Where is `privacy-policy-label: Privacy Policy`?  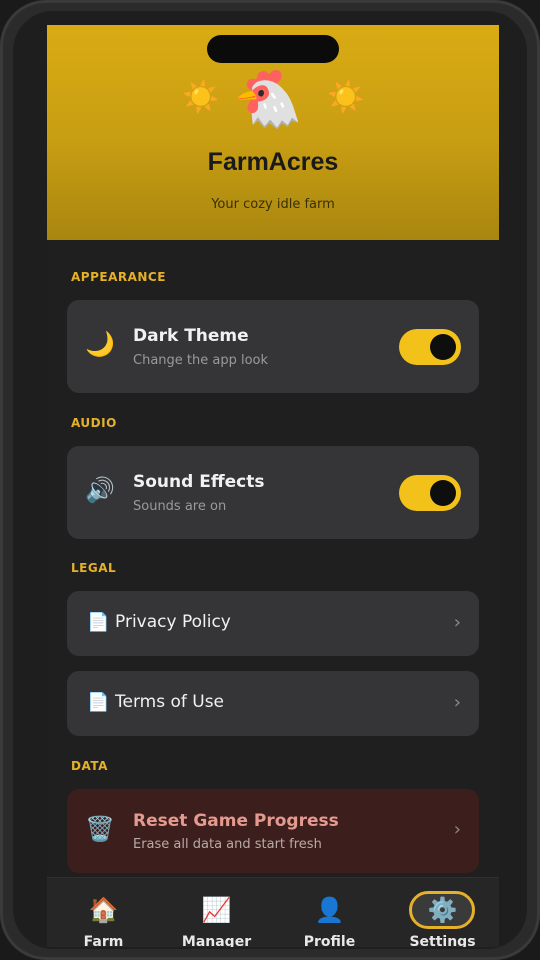 privacy-policy-label: Privacy Policy is located at coordinates (173, 622).